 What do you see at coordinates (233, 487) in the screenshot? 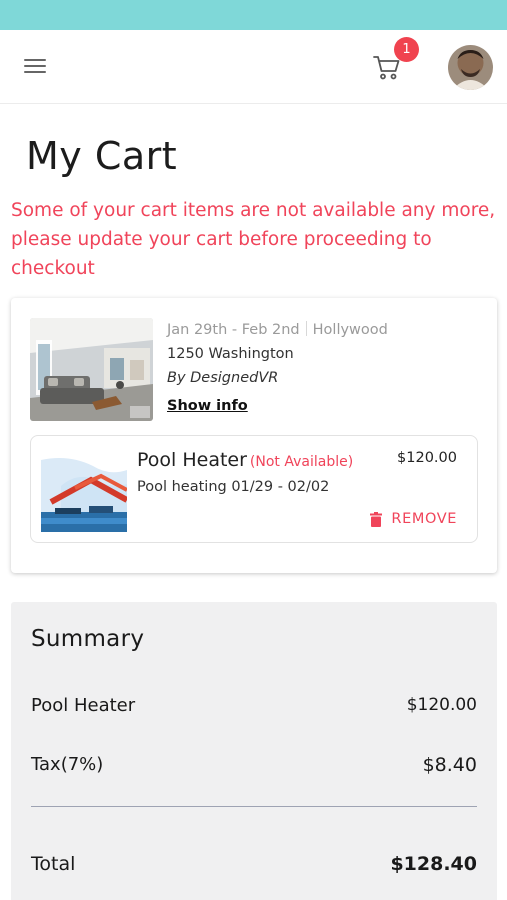
I see `item-description: Pool heating 01/29 - 02/02` at bounding box center [233, 487].